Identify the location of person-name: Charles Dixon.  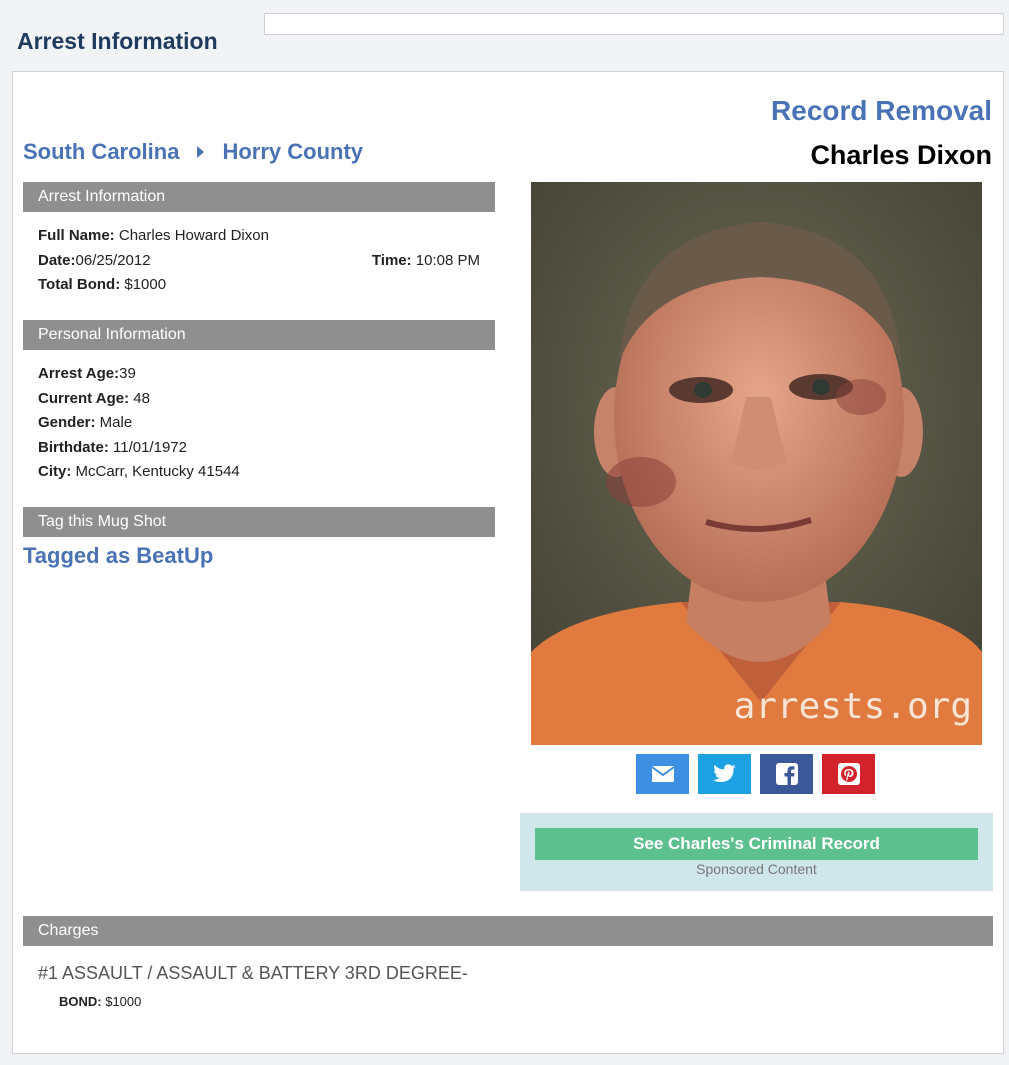
(901, 155).